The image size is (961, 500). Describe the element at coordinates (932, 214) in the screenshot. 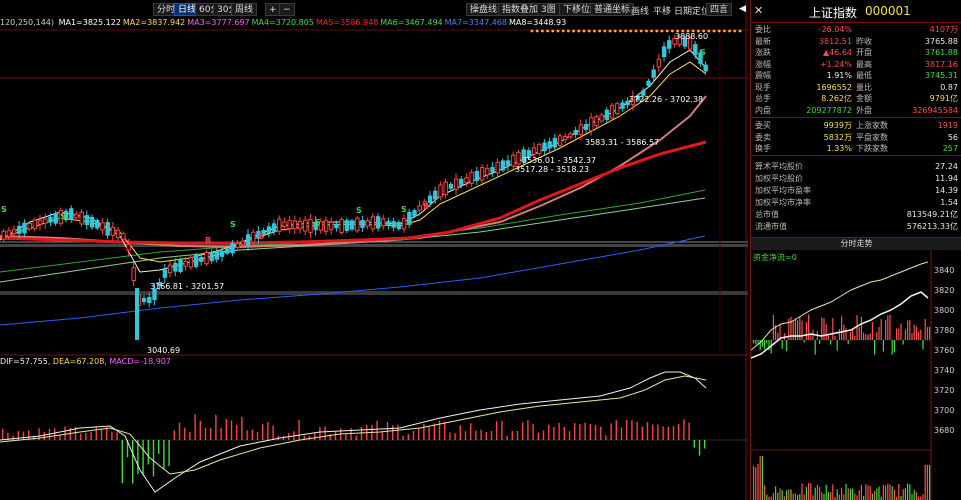

I see `stat-value: 813549.21亿` at that location.